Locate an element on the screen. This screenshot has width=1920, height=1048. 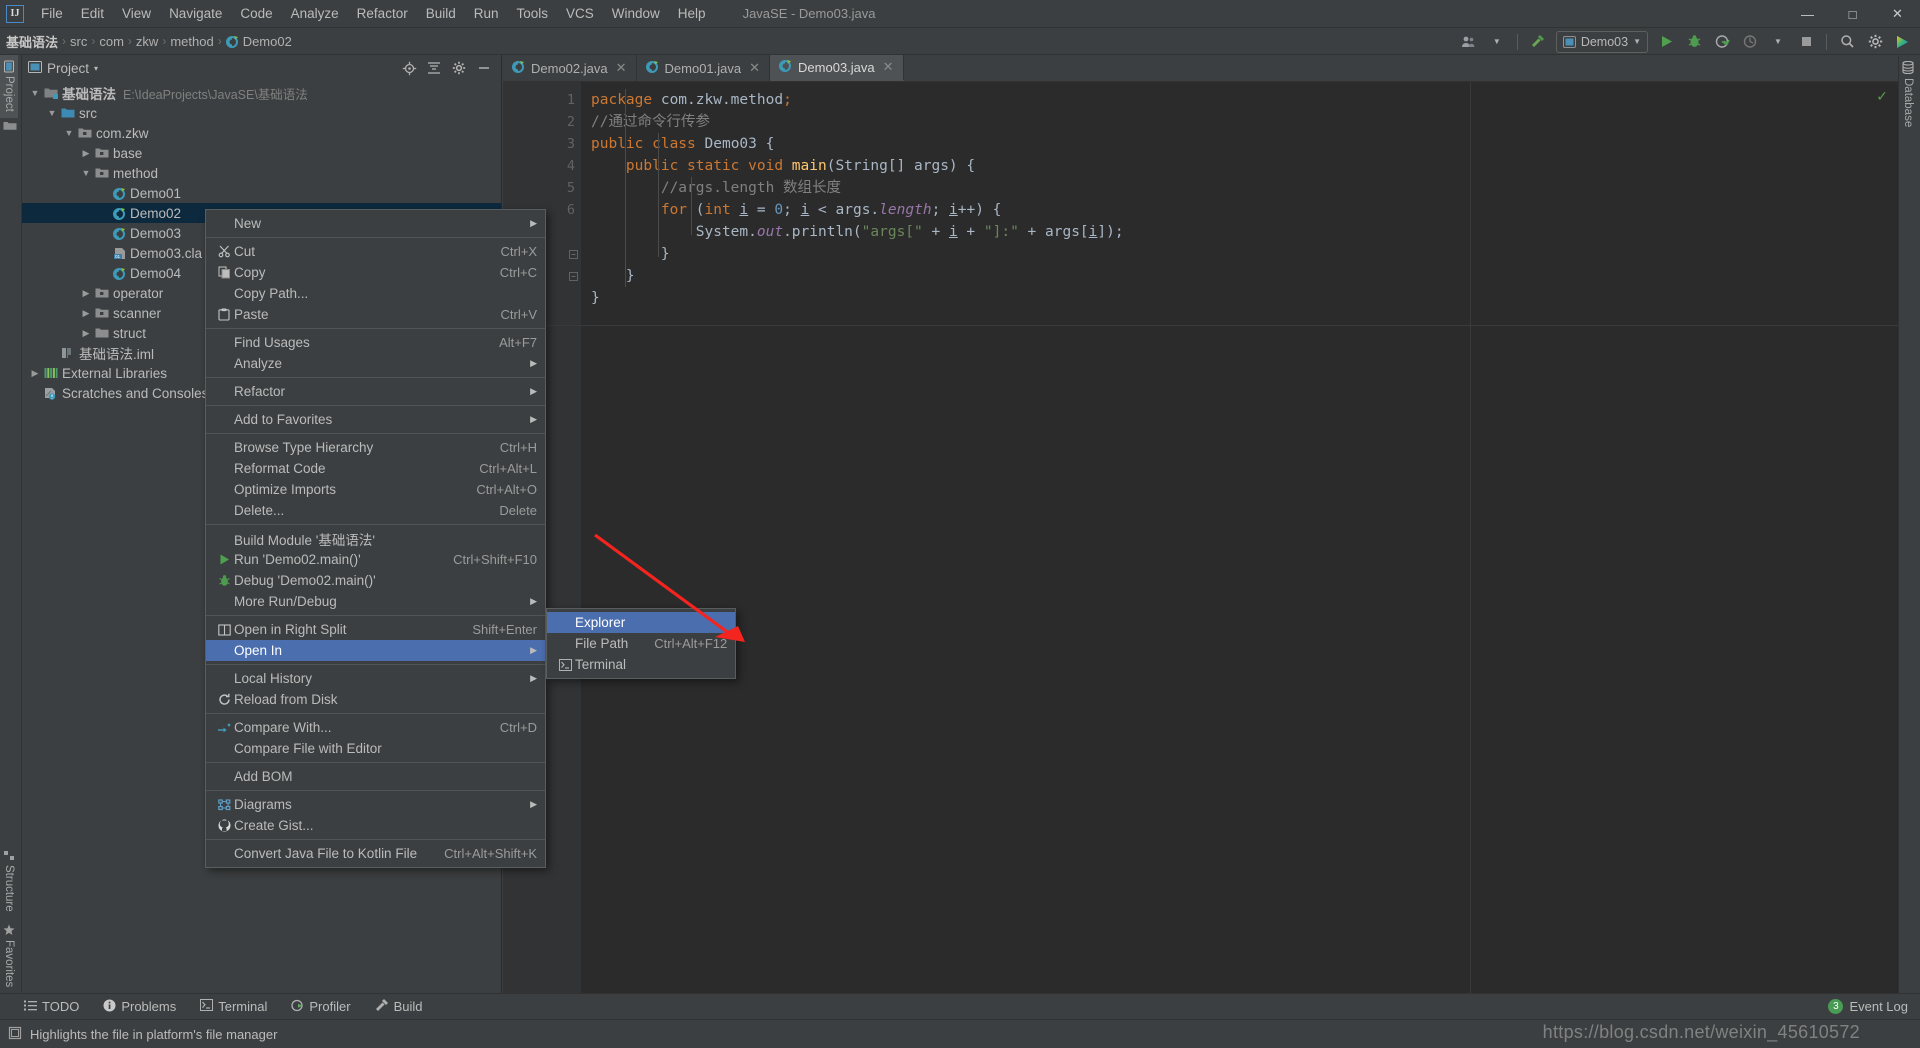
context-menu-item-optimize-imports: Optimize Imports Ctrl+Alt+O is located at coordinates (375, 489).